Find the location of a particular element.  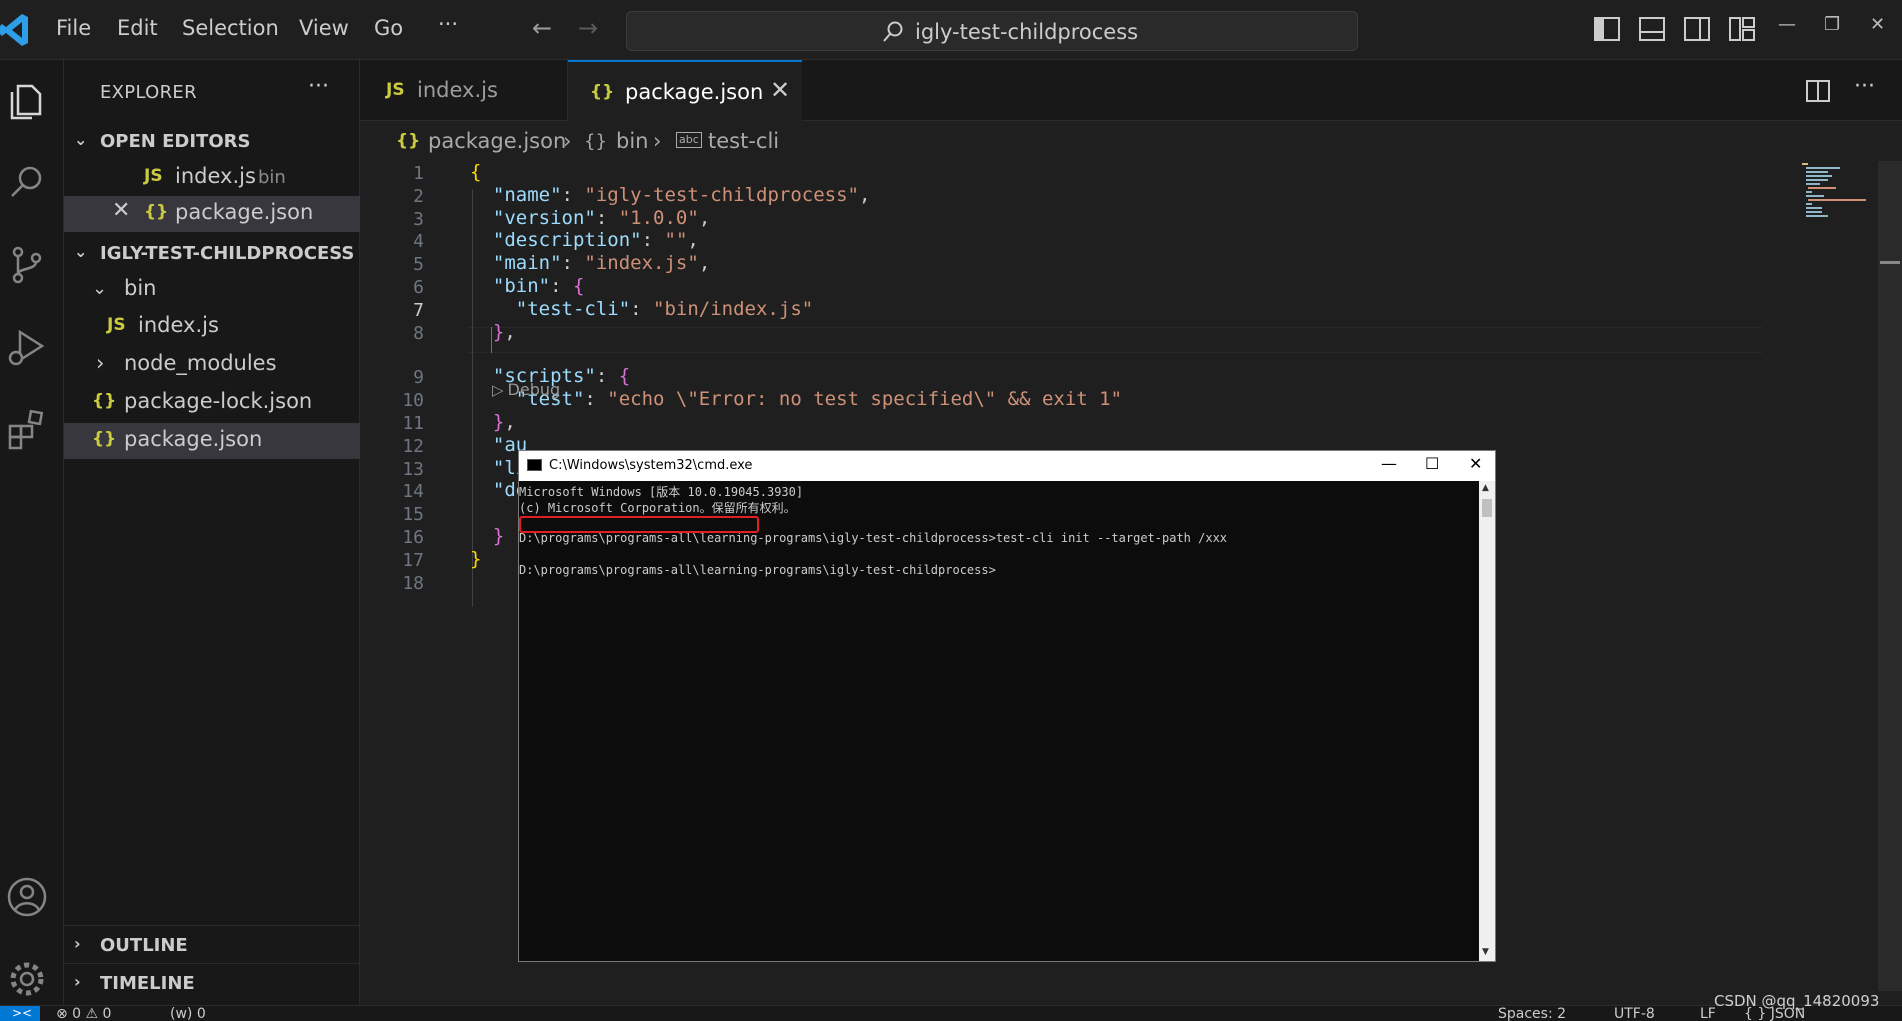

explorer-activity is located at coordinates (27, 101).